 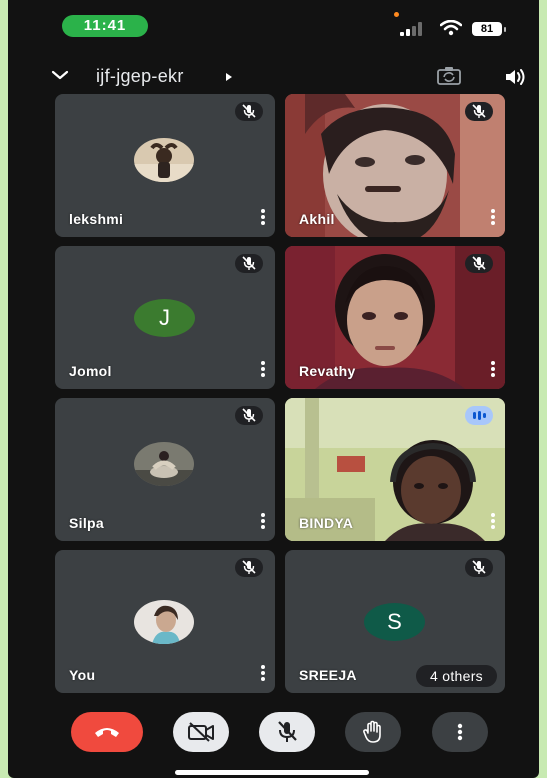 I want to click on hand-icon, so click(x=372, y=731).